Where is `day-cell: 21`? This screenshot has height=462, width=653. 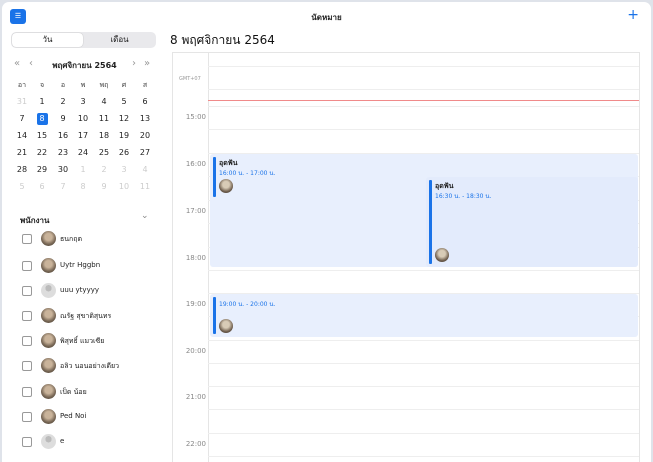
day-cell: 21 is located at coordinates (22, 153).